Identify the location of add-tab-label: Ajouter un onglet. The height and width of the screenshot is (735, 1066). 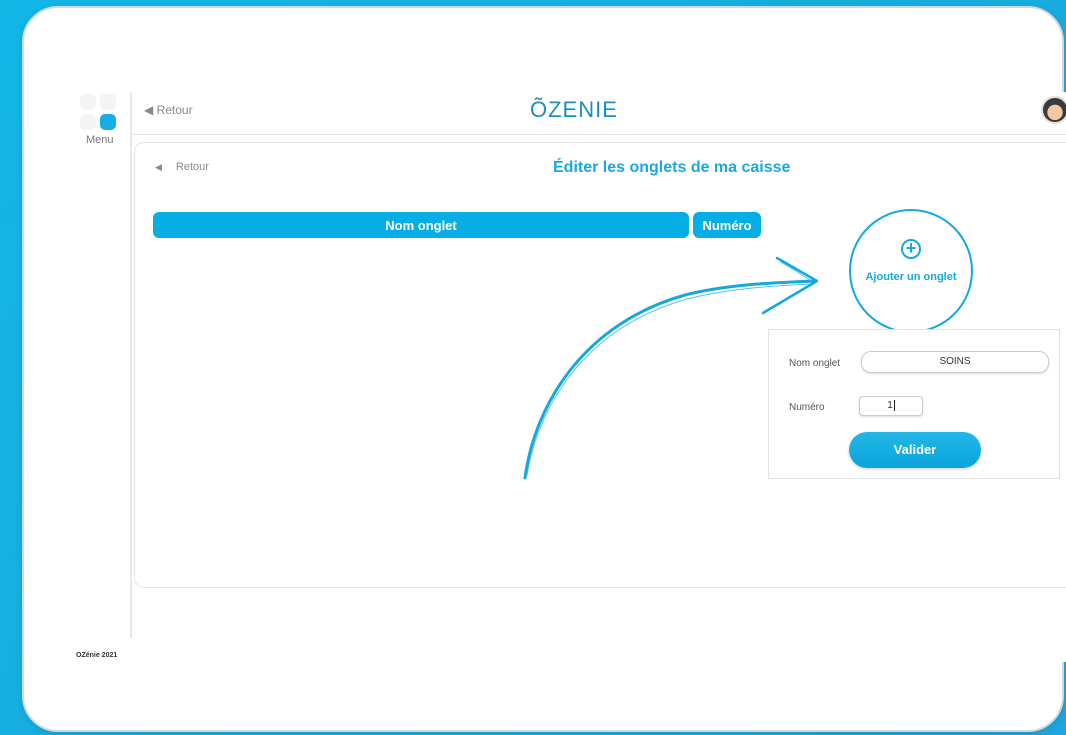
(911, 277).